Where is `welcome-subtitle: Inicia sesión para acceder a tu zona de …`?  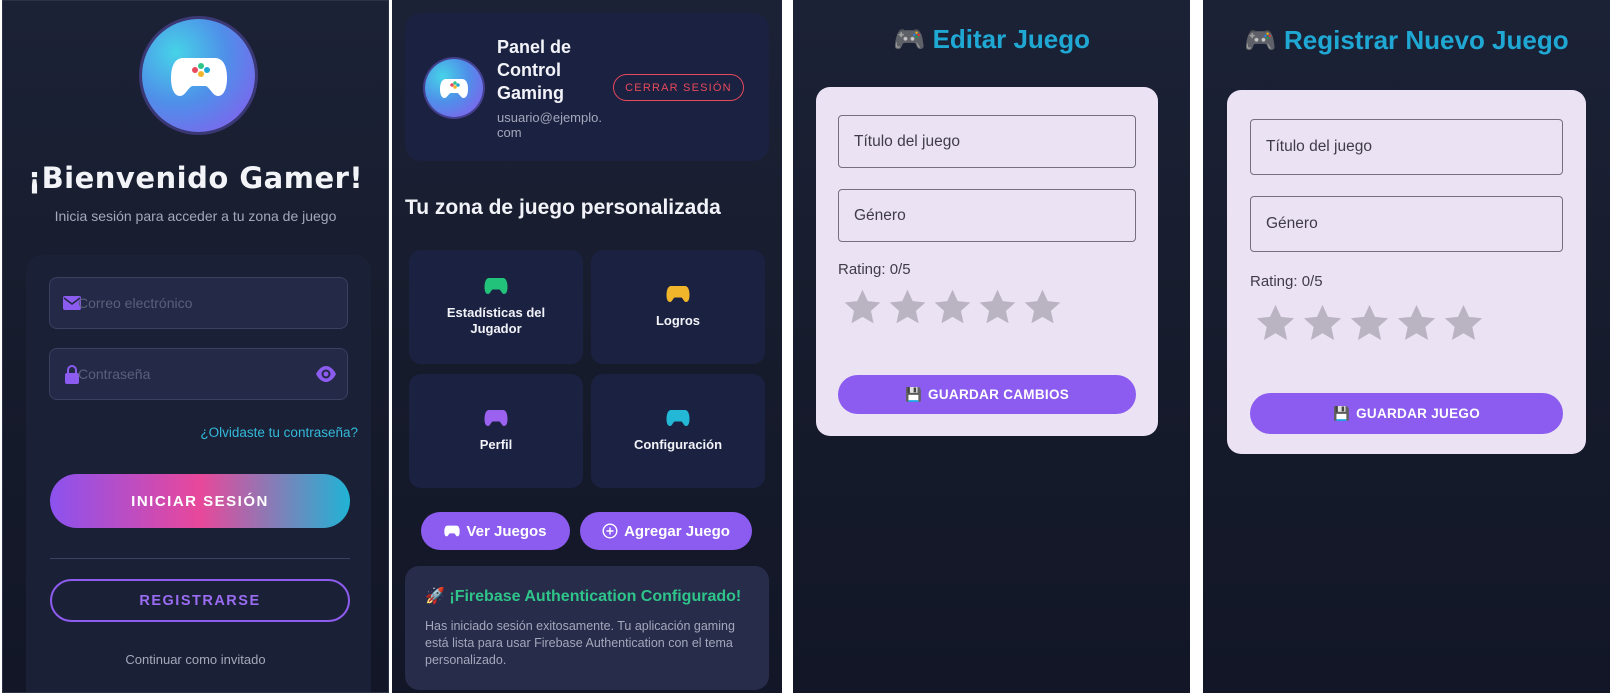
welcome-subtitle: Inicia sesión para acceder a tu zona de … is located at coordinates (195, 216).